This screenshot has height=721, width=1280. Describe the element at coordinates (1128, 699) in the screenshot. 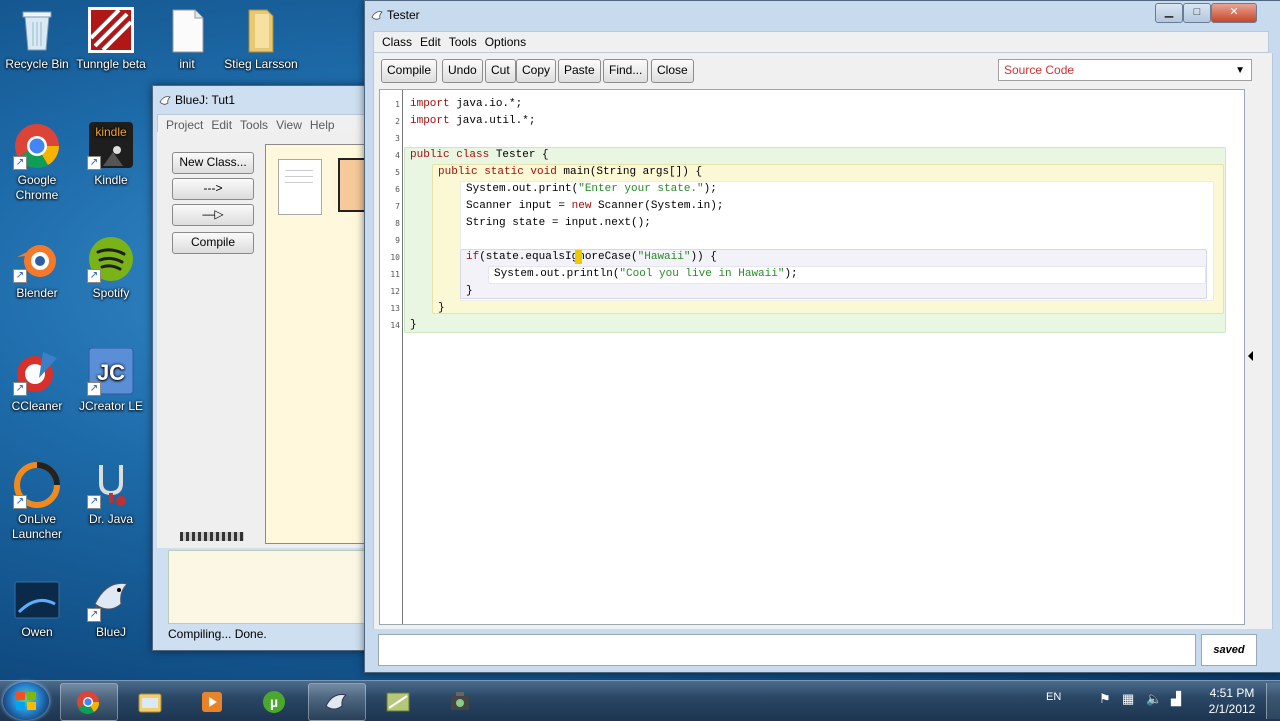

I see `network-icon: ▦` at that location.